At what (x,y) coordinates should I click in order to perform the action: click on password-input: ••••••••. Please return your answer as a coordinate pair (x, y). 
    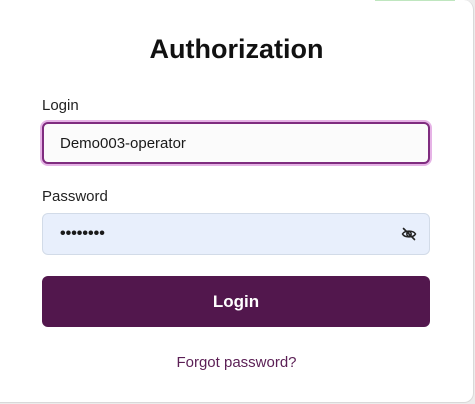
    Looking at the image, I should click on (236, 234).